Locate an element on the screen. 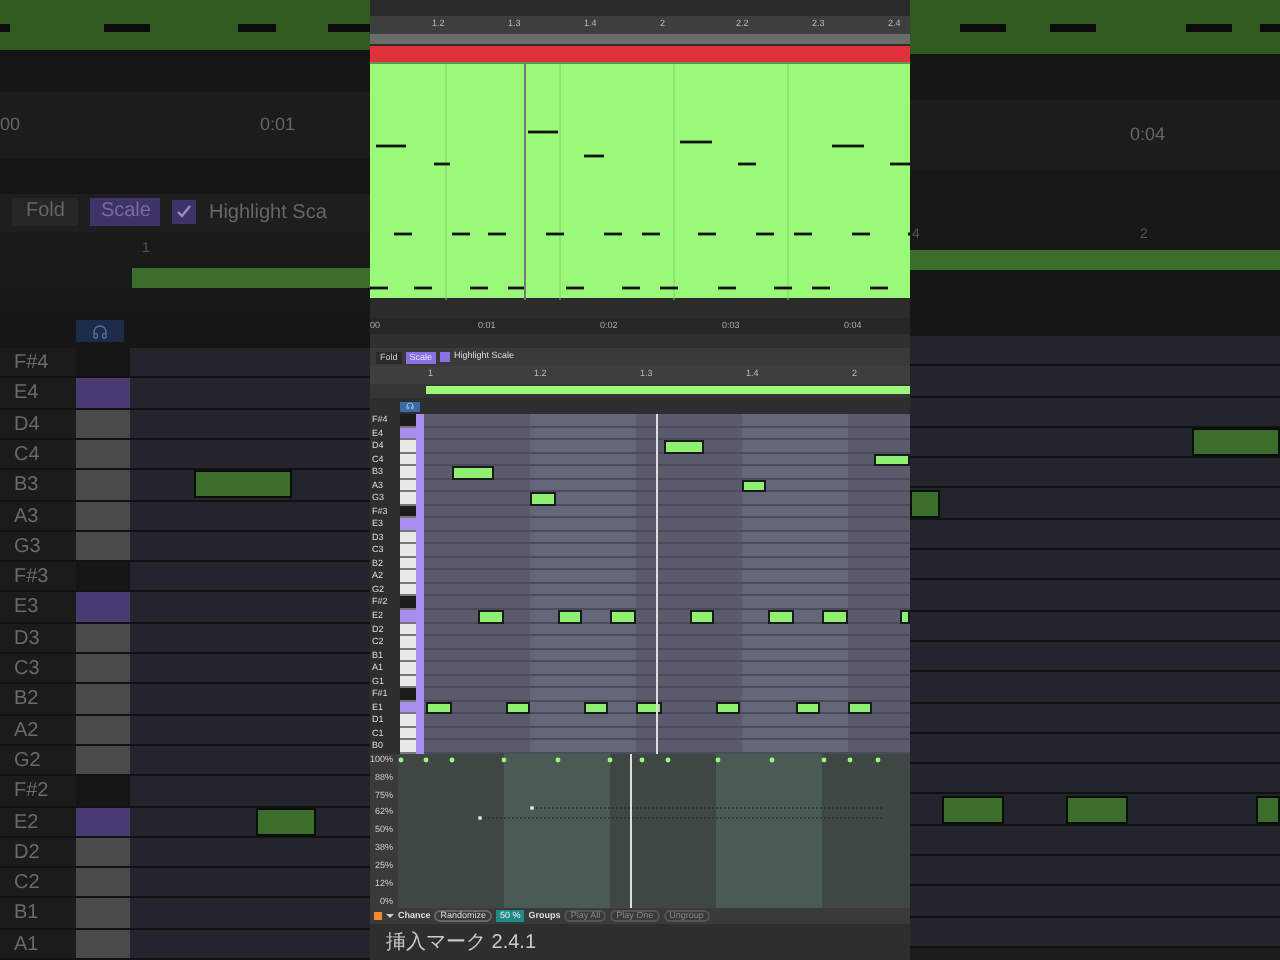 This screenshot has width=1280, height=960. key-label: A3 is located at coordinates (26, 516).